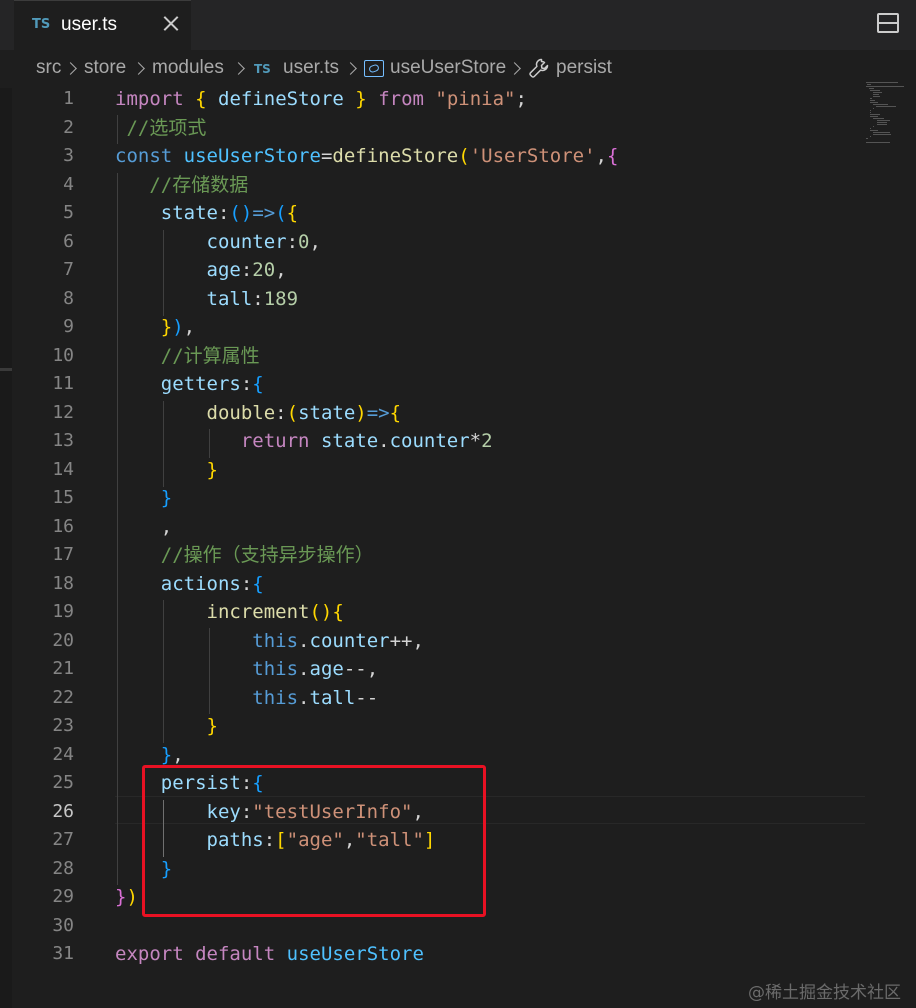 The image size is (916, 1008). What do you see at coordinates (149, 99) in the screenshot?
I see `code-token: import` at bounding box center [149, 99].